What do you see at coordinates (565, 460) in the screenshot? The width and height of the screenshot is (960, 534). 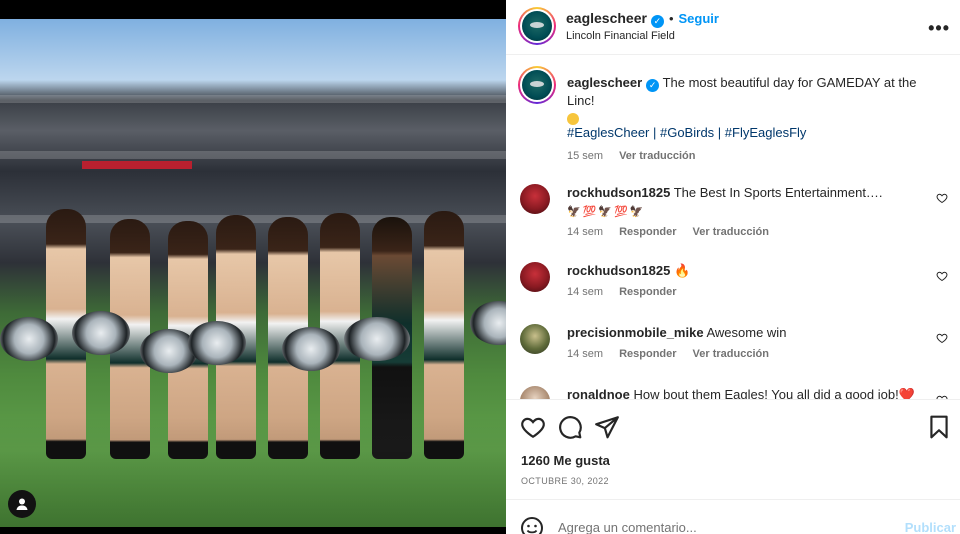 I see `likes-count: 1260 Me gusta` at bounding box center [565, 460].